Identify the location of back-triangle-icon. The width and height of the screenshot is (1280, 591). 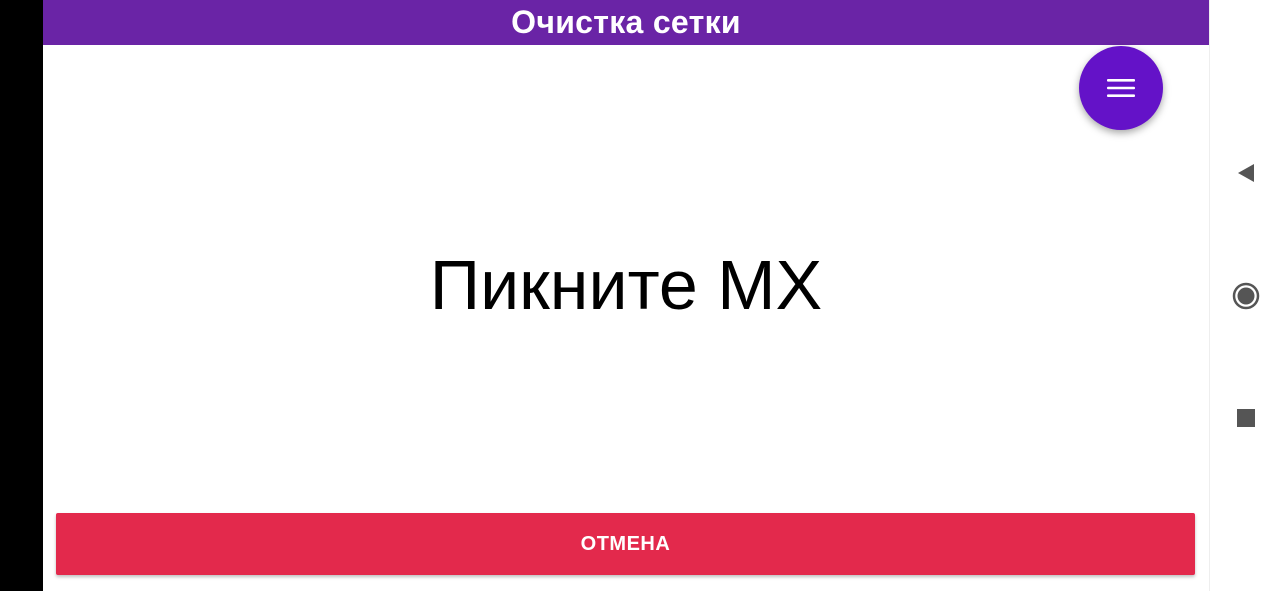
(1245, 173).